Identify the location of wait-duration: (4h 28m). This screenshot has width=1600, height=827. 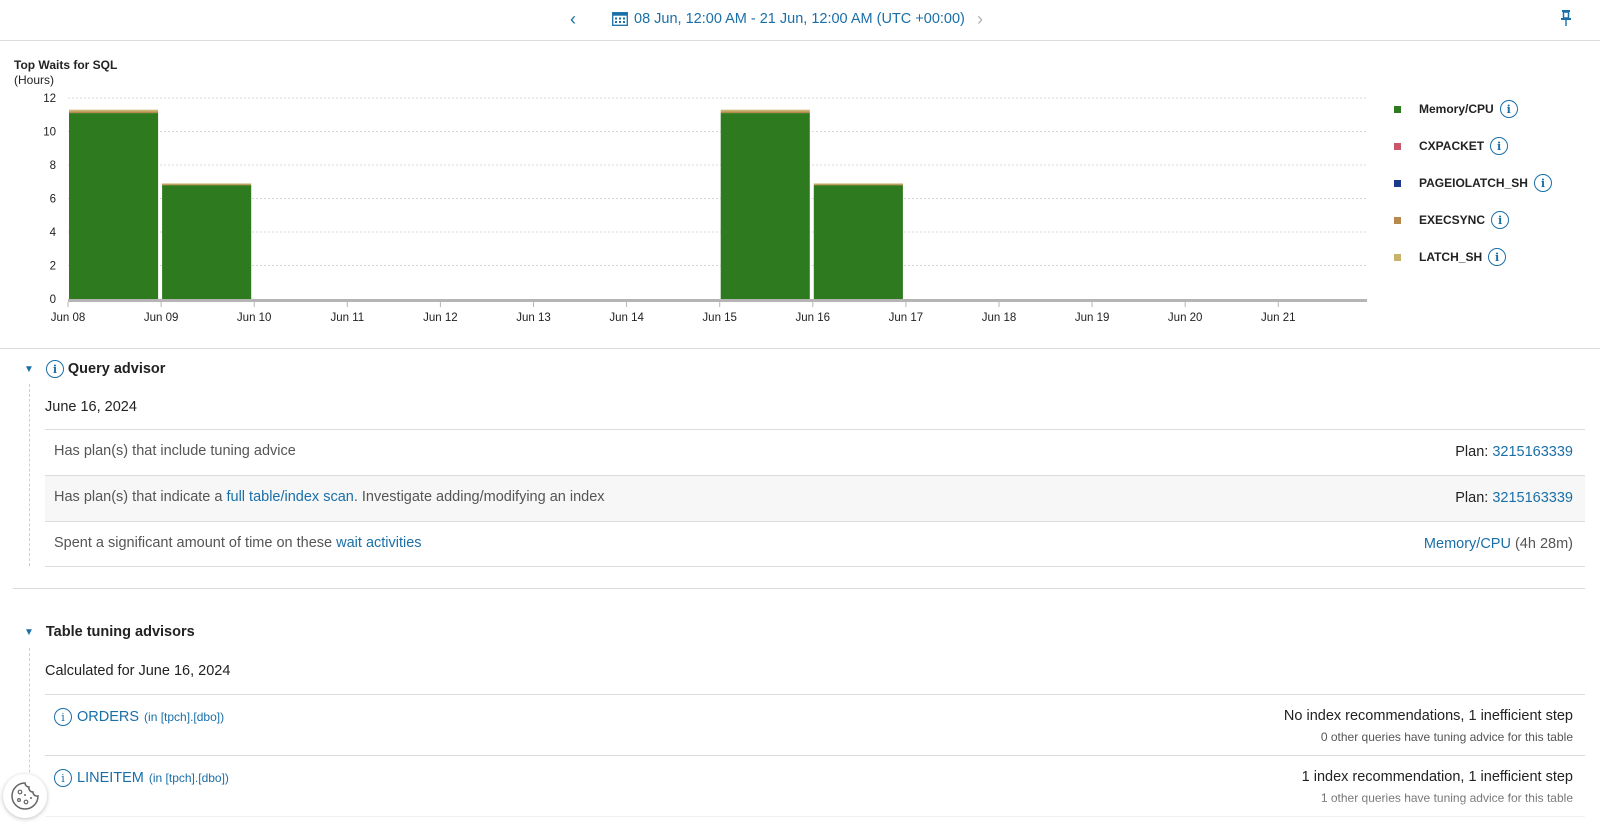
(1541, 544).